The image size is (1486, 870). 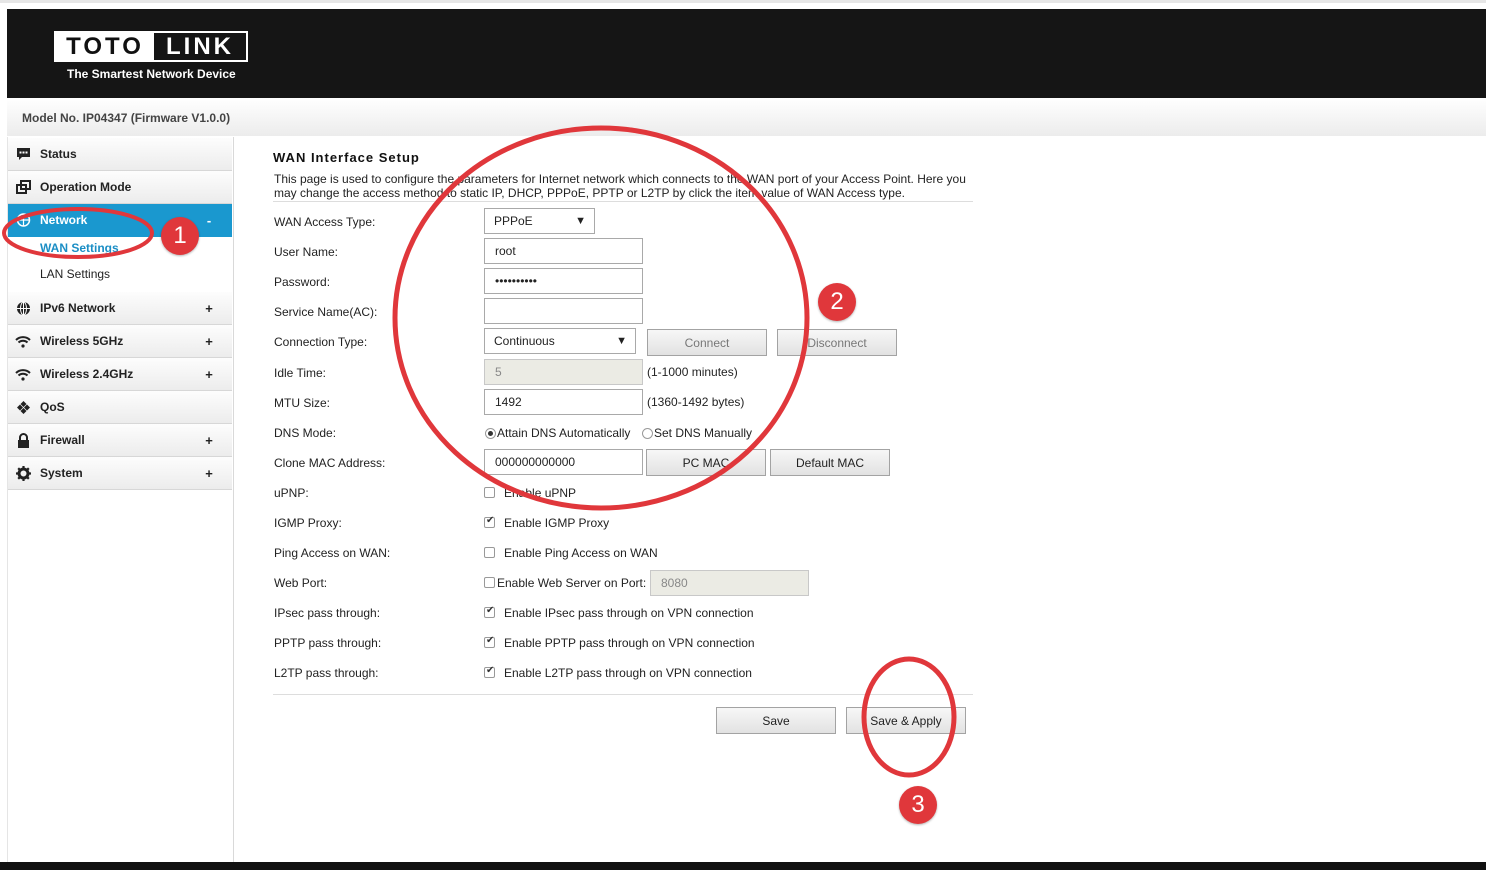 I want to click on igmp-proxy-label: IGMP Proxy:, so click(x=308, y=523).